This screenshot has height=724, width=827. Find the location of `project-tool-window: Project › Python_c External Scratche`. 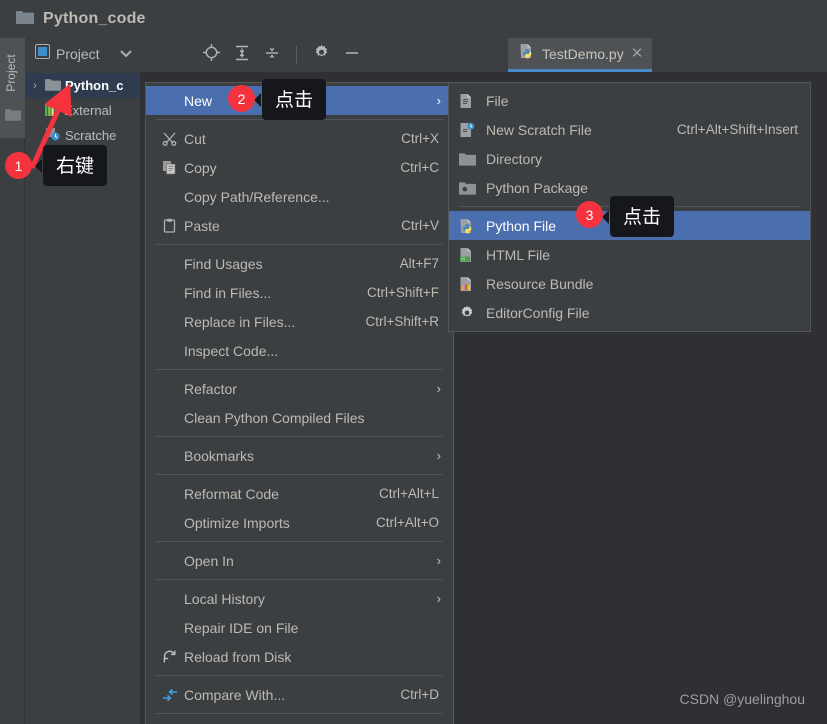

project-tool-window: Project › Python_c External Scratche is located at coordinates (82, 381).